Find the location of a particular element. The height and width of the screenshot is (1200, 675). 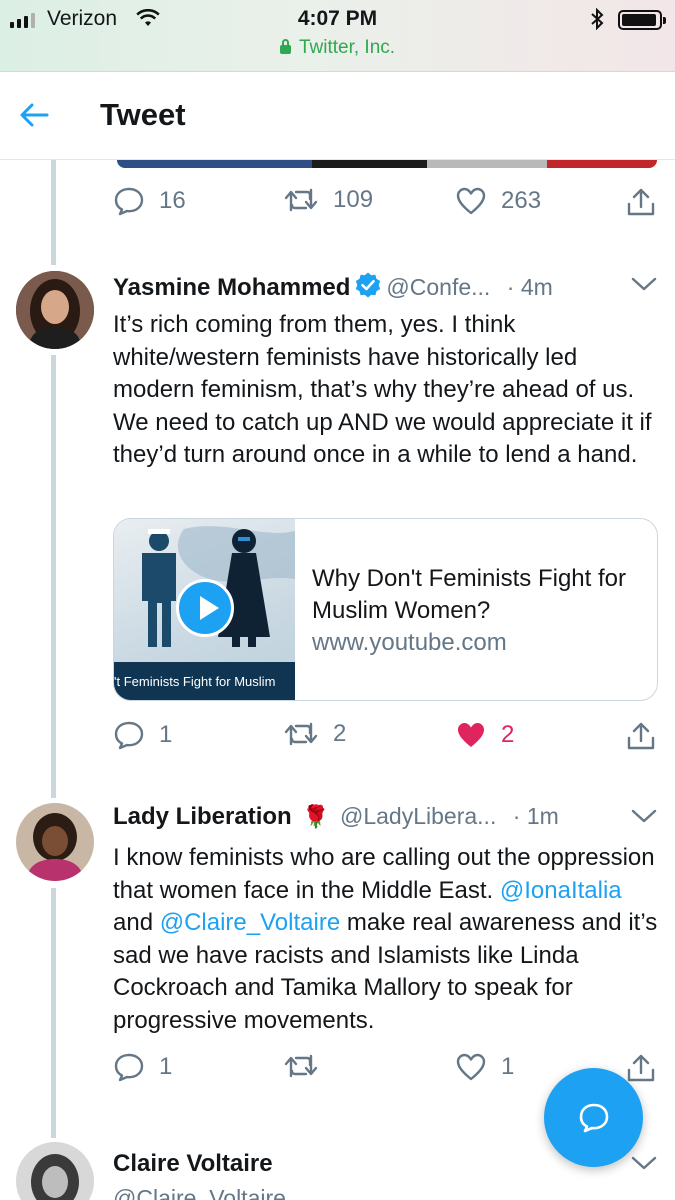

retweet-button is located at coordinates (308, 1066).